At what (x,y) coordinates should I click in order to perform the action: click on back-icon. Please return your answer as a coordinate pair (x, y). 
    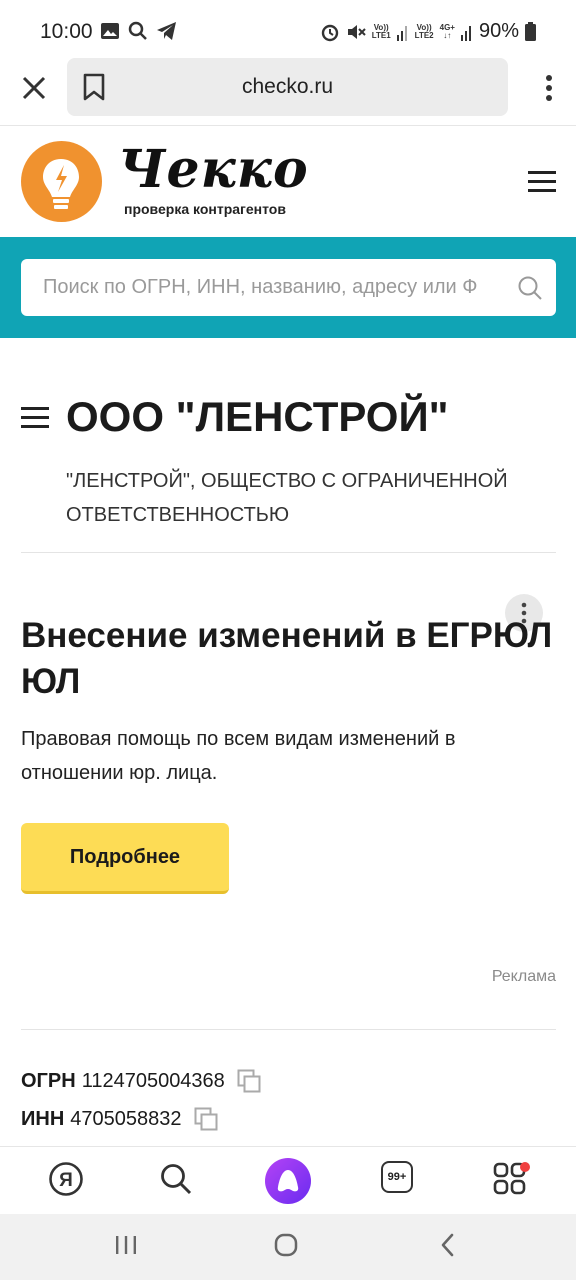
    Looking at the image, I should click on (448, 1245).